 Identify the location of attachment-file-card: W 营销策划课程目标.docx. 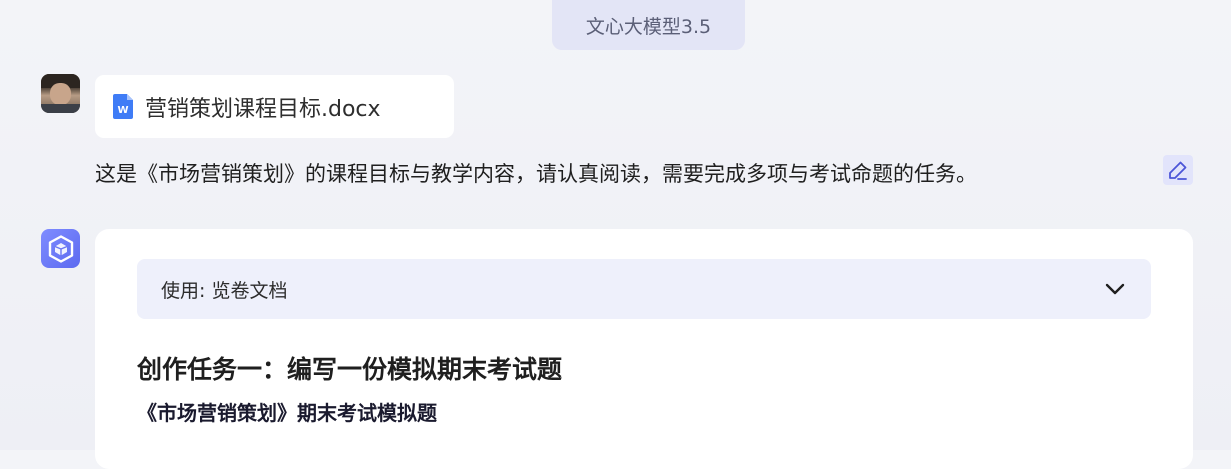
(274, 106).